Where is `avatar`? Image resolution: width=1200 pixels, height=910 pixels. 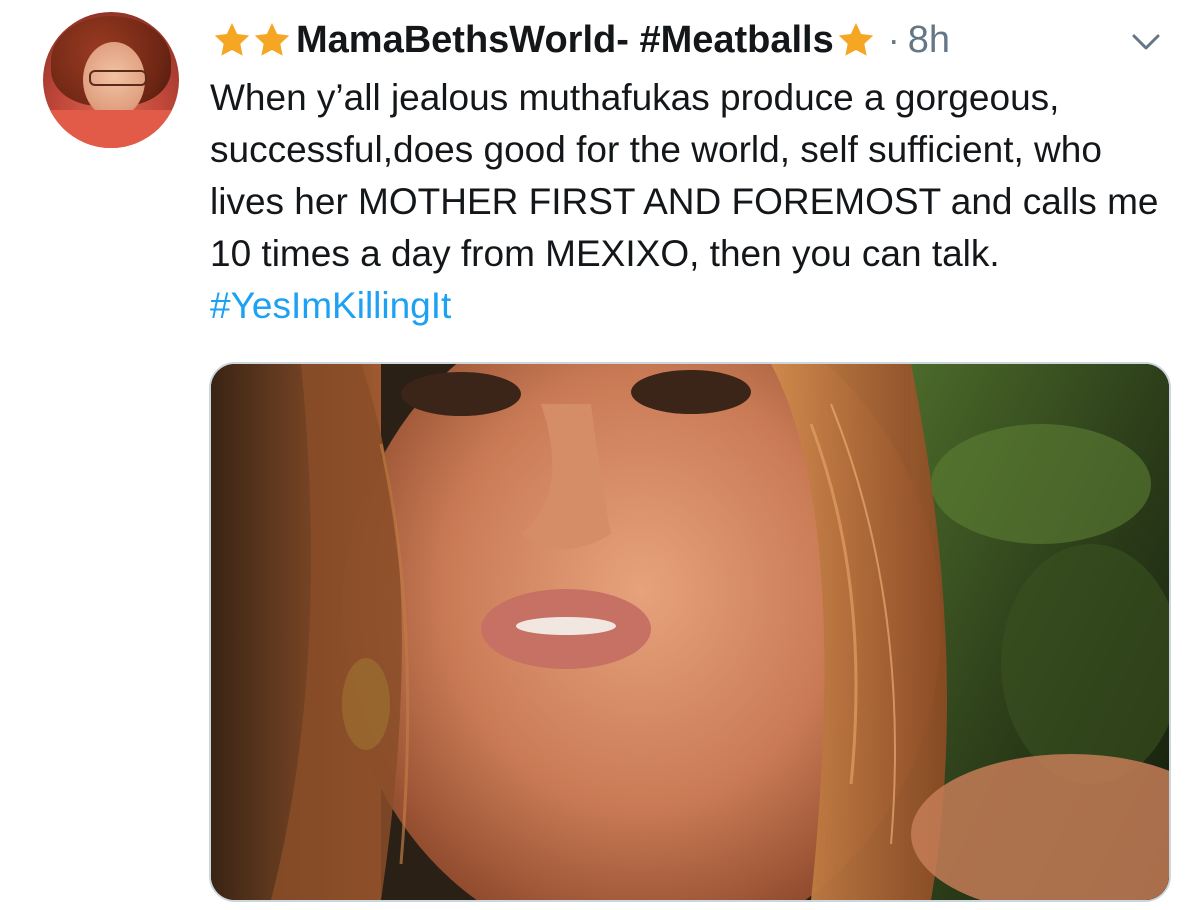 avatar is located at coordinates (111, 80).